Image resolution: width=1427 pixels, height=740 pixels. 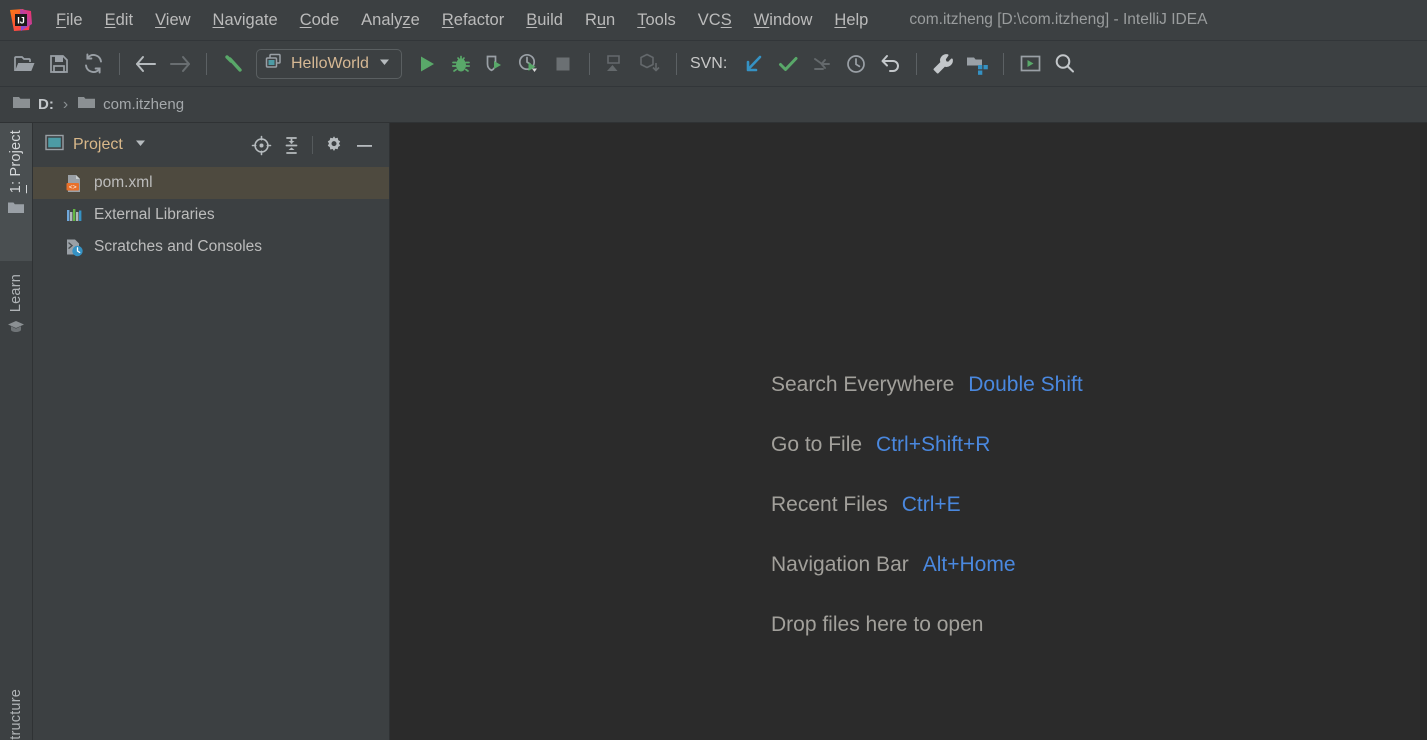 I want to click on hint-recent-files: Recent Files Ctrl+E, so click(x=927, y=505).